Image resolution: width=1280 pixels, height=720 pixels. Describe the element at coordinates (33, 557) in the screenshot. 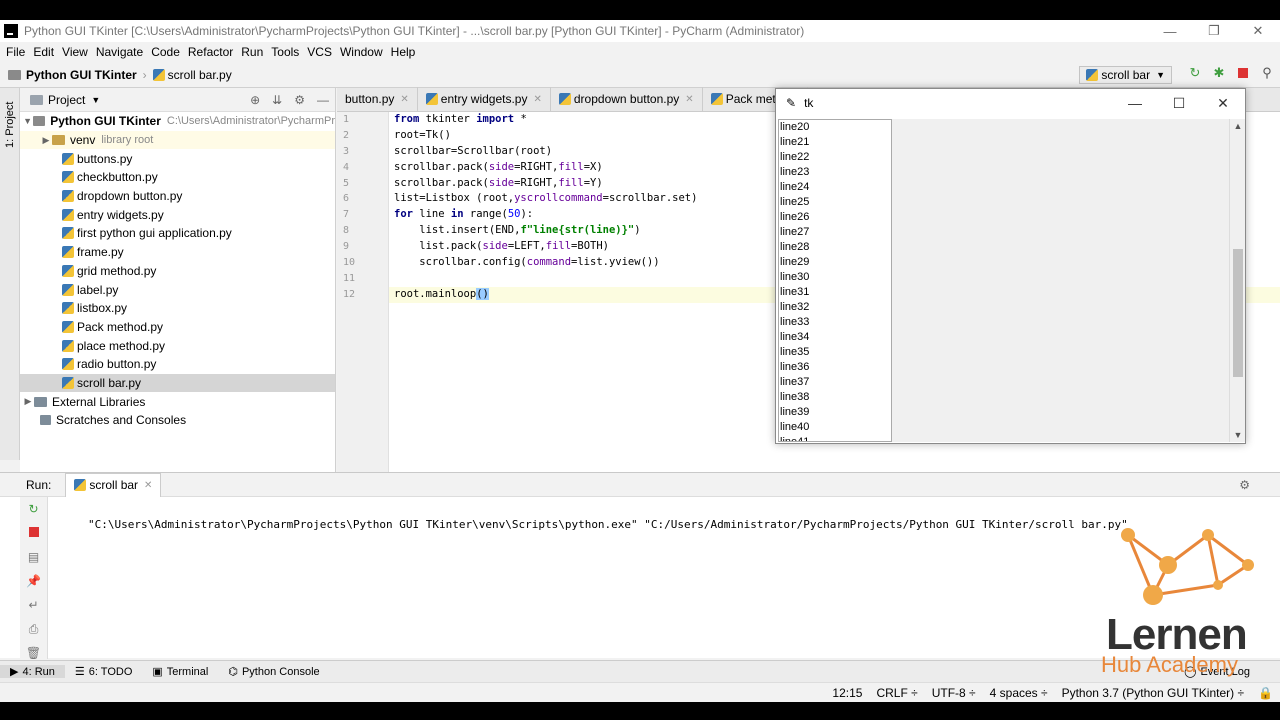

I see `layout-icon: ▤` at that location.